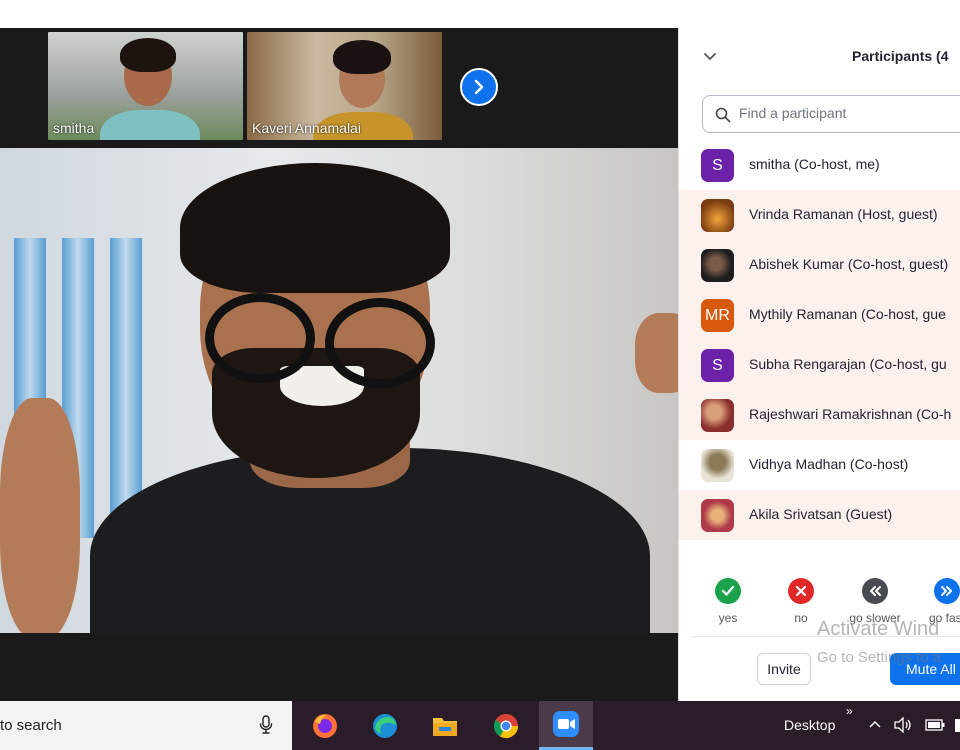 Image resolution: width=960 pixels, height=750 pixels. Describe the element at coordinates (710, 56) in the screenshot. I see `chevron-down-icon` at that location.